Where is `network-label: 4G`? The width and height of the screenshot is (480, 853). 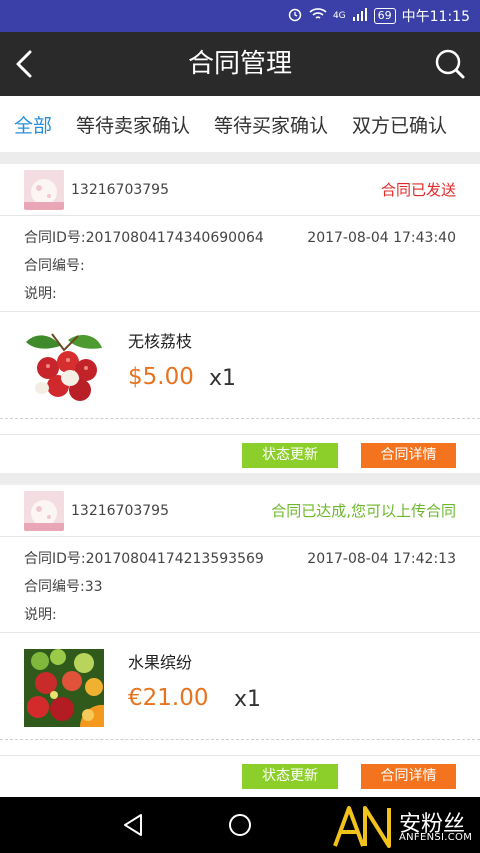 network-label: 4G is located at coordinates (339, 16).